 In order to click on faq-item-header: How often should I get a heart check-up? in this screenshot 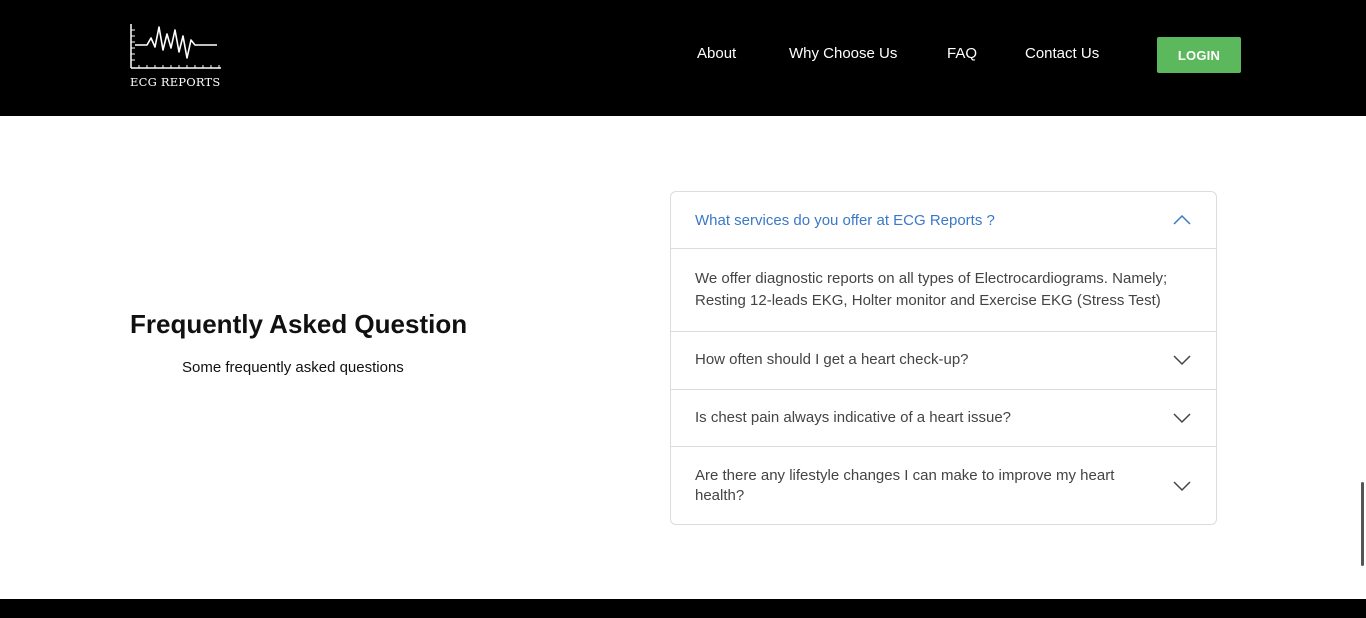, I will do `click(943, 361)`.